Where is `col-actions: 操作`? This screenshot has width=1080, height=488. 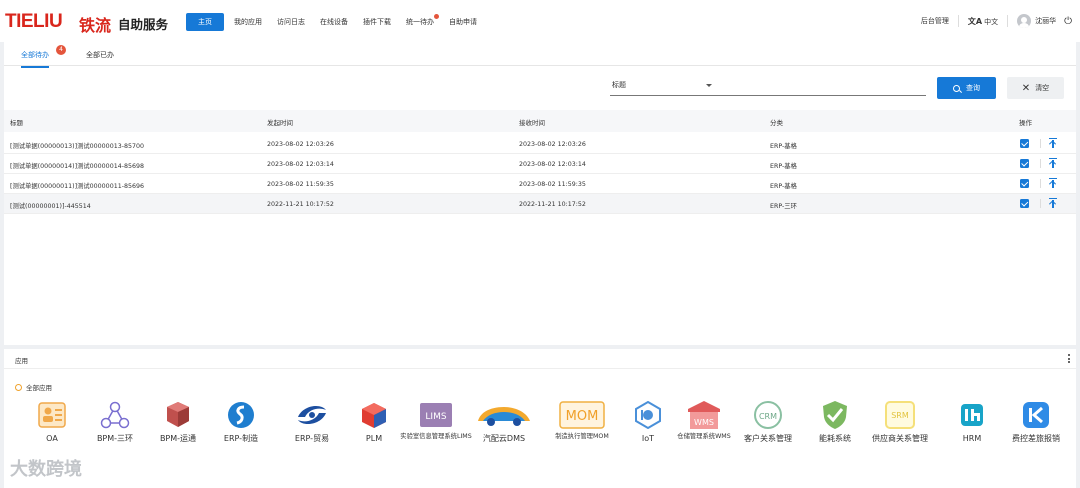
col-actions: 操作 is located at coordinates (1025, 123).